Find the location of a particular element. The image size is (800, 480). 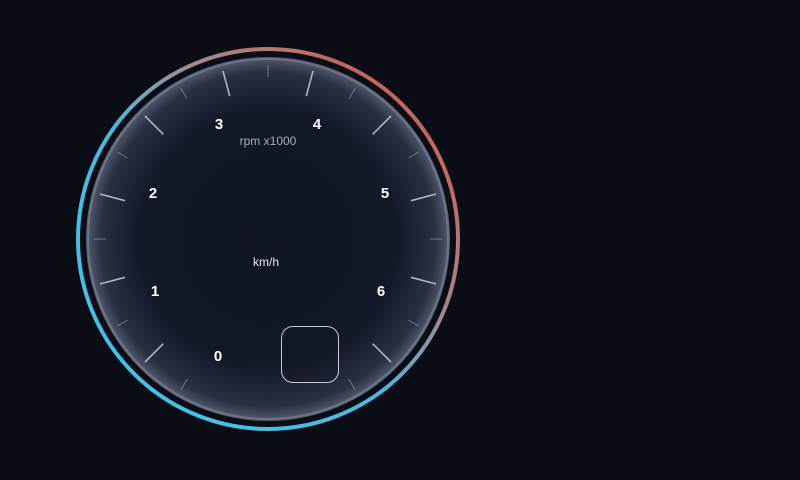

scale-label-1: 1 is located at coordinates (155, 291).